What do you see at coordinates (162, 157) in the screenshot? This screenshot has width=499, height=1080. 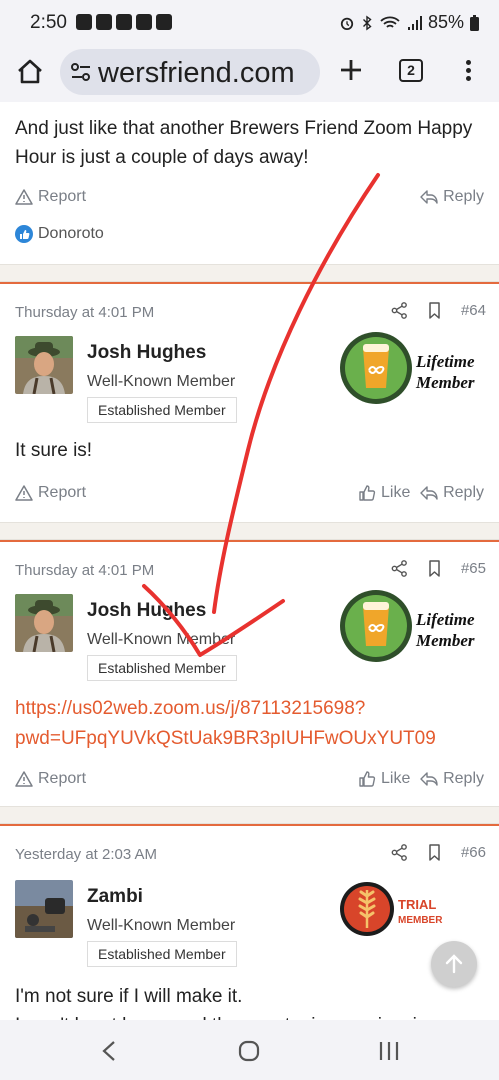 I see `post-body-line-2: Hour is just a couple of days away!` at bounding box center [162, 157].